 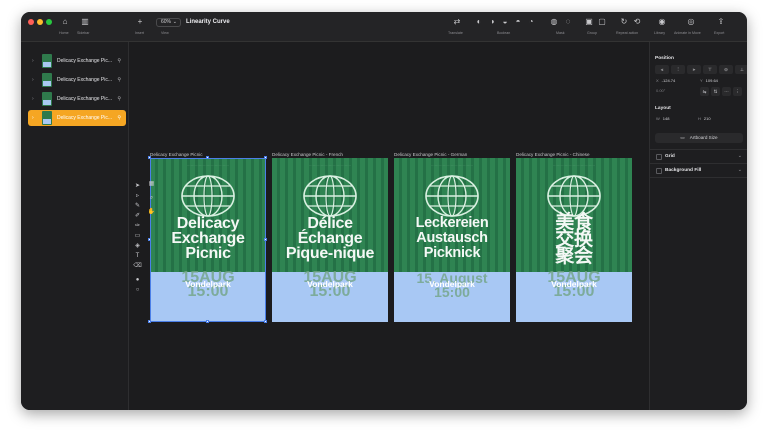 What do you see at coordinates (64, 33) in the screenshot?
I see `home-label: Home` at bounding box center [64, 33].